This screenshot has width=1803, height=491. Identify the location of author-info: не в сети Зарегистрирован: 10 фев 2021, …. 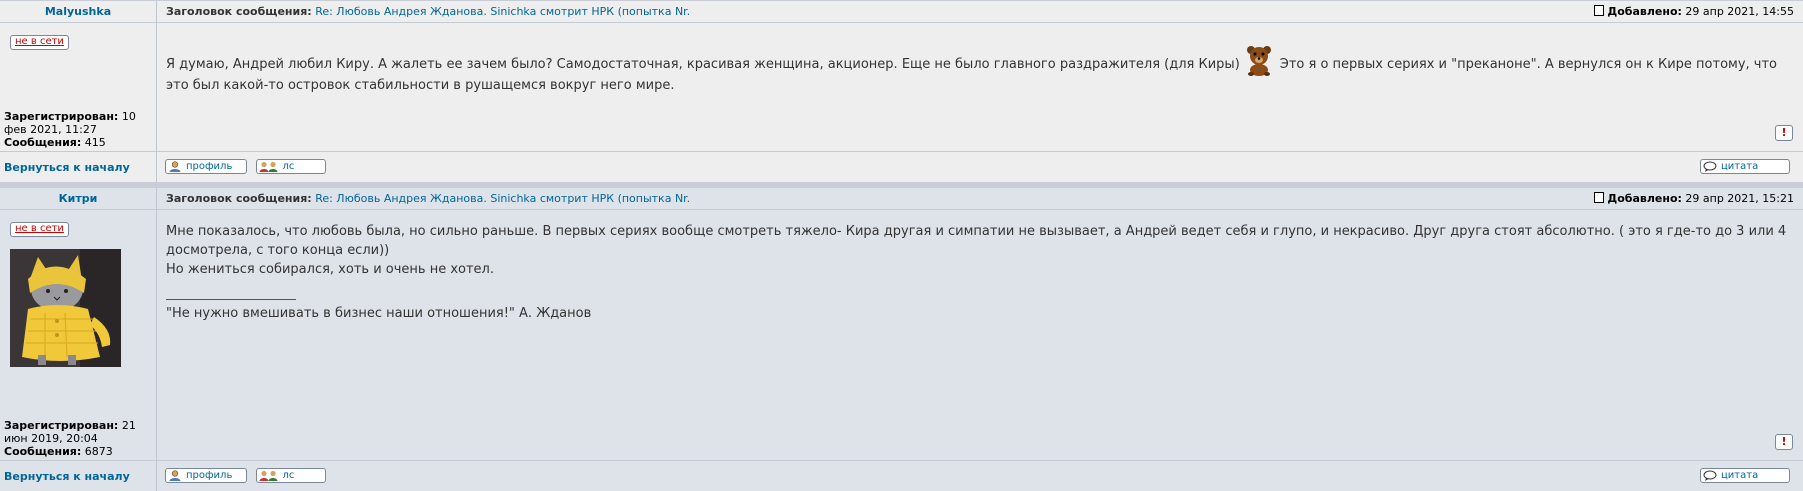
(78, 87).